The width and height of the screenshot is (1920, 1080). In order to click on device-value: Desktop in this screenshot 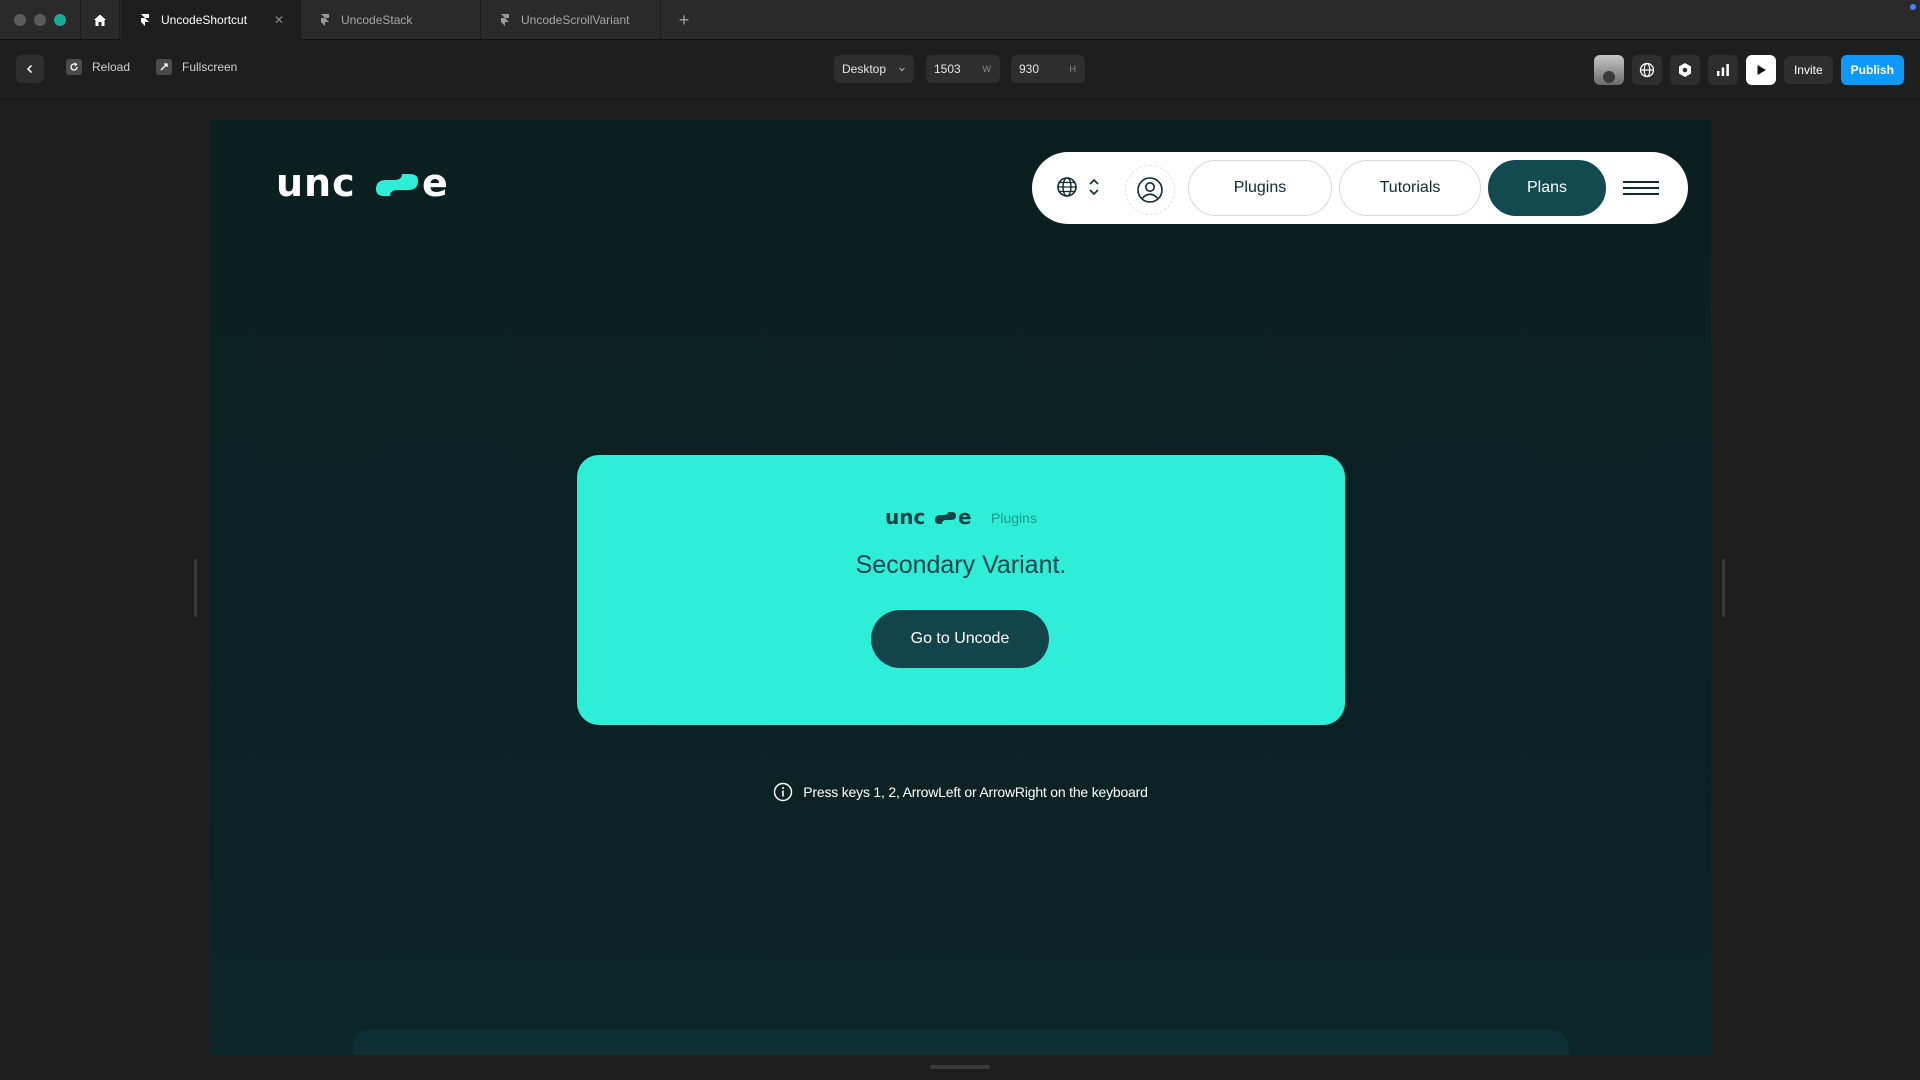, I will do `click(864, 69)`.